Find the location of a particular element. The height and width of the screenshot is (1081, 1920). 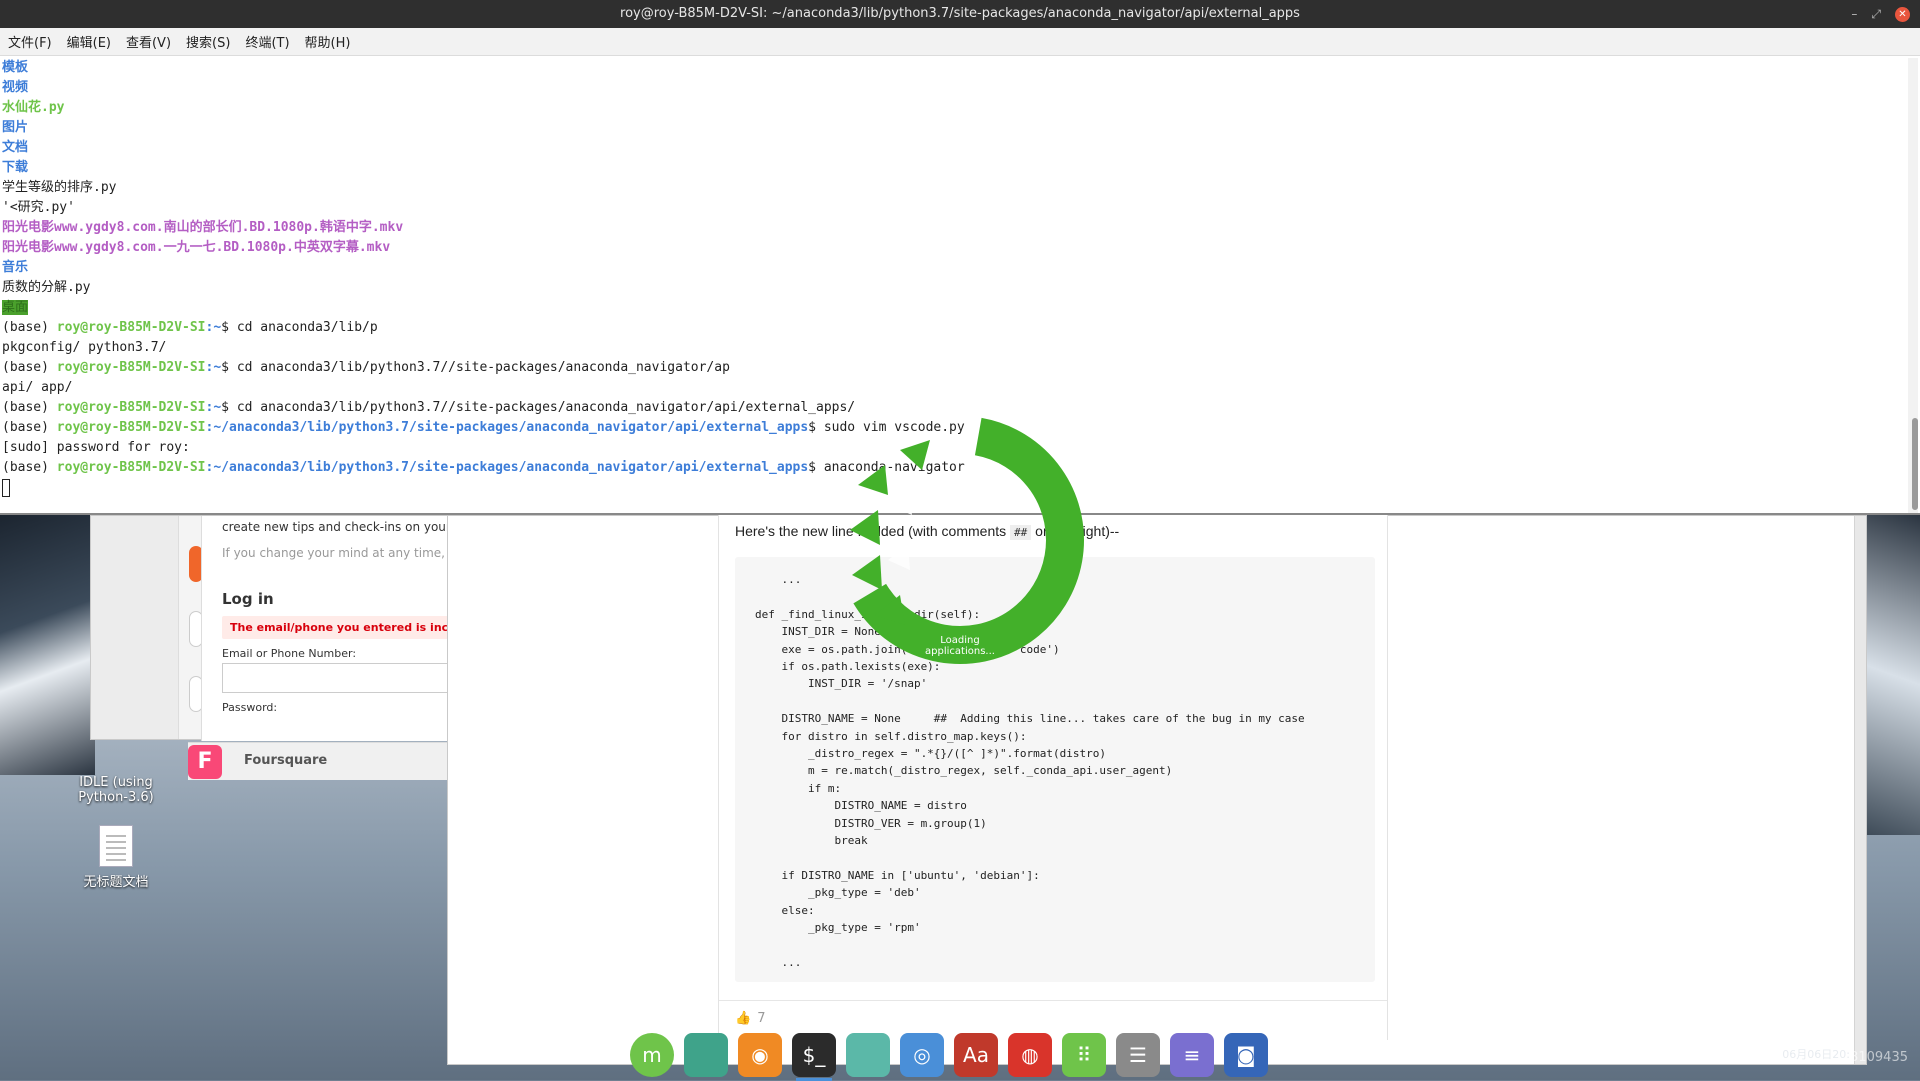

listing-line: 水仙花.py is located at coordinates (953, 108).